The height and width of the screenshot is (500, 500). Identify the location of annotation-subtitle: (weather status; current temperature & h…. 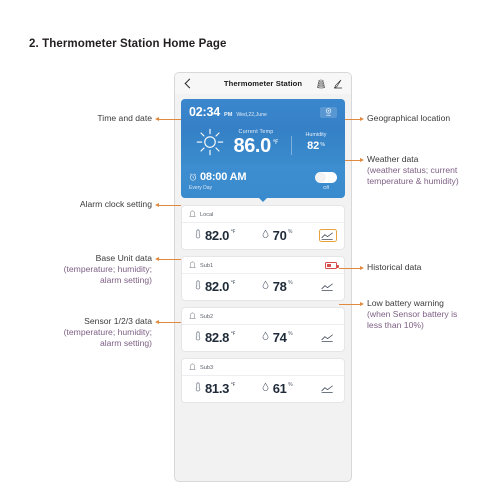
(413, 175).